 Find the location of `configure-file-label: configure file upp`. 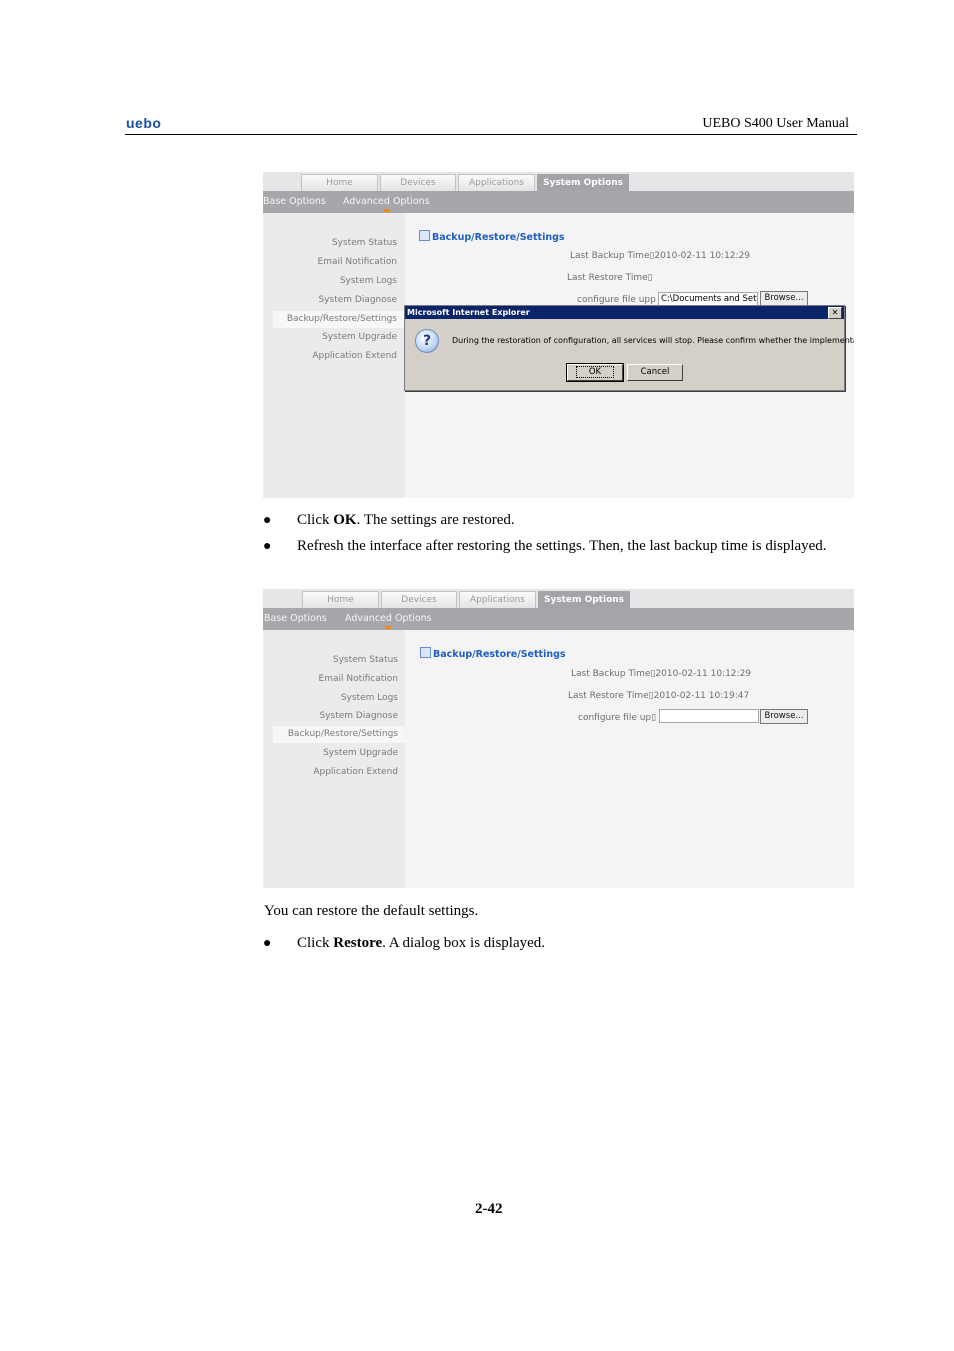

configure-file-label: configure file upp is located at coordinates (616, 300).